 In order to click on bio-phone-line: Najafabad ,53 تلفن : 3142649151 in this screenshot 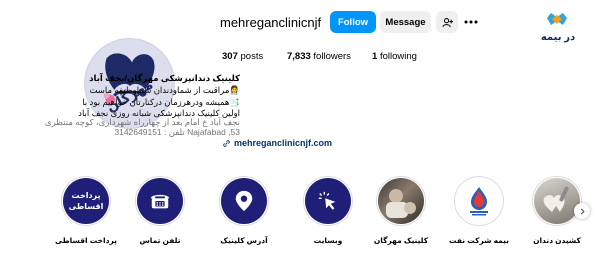, I will do `click(177, 132)`.